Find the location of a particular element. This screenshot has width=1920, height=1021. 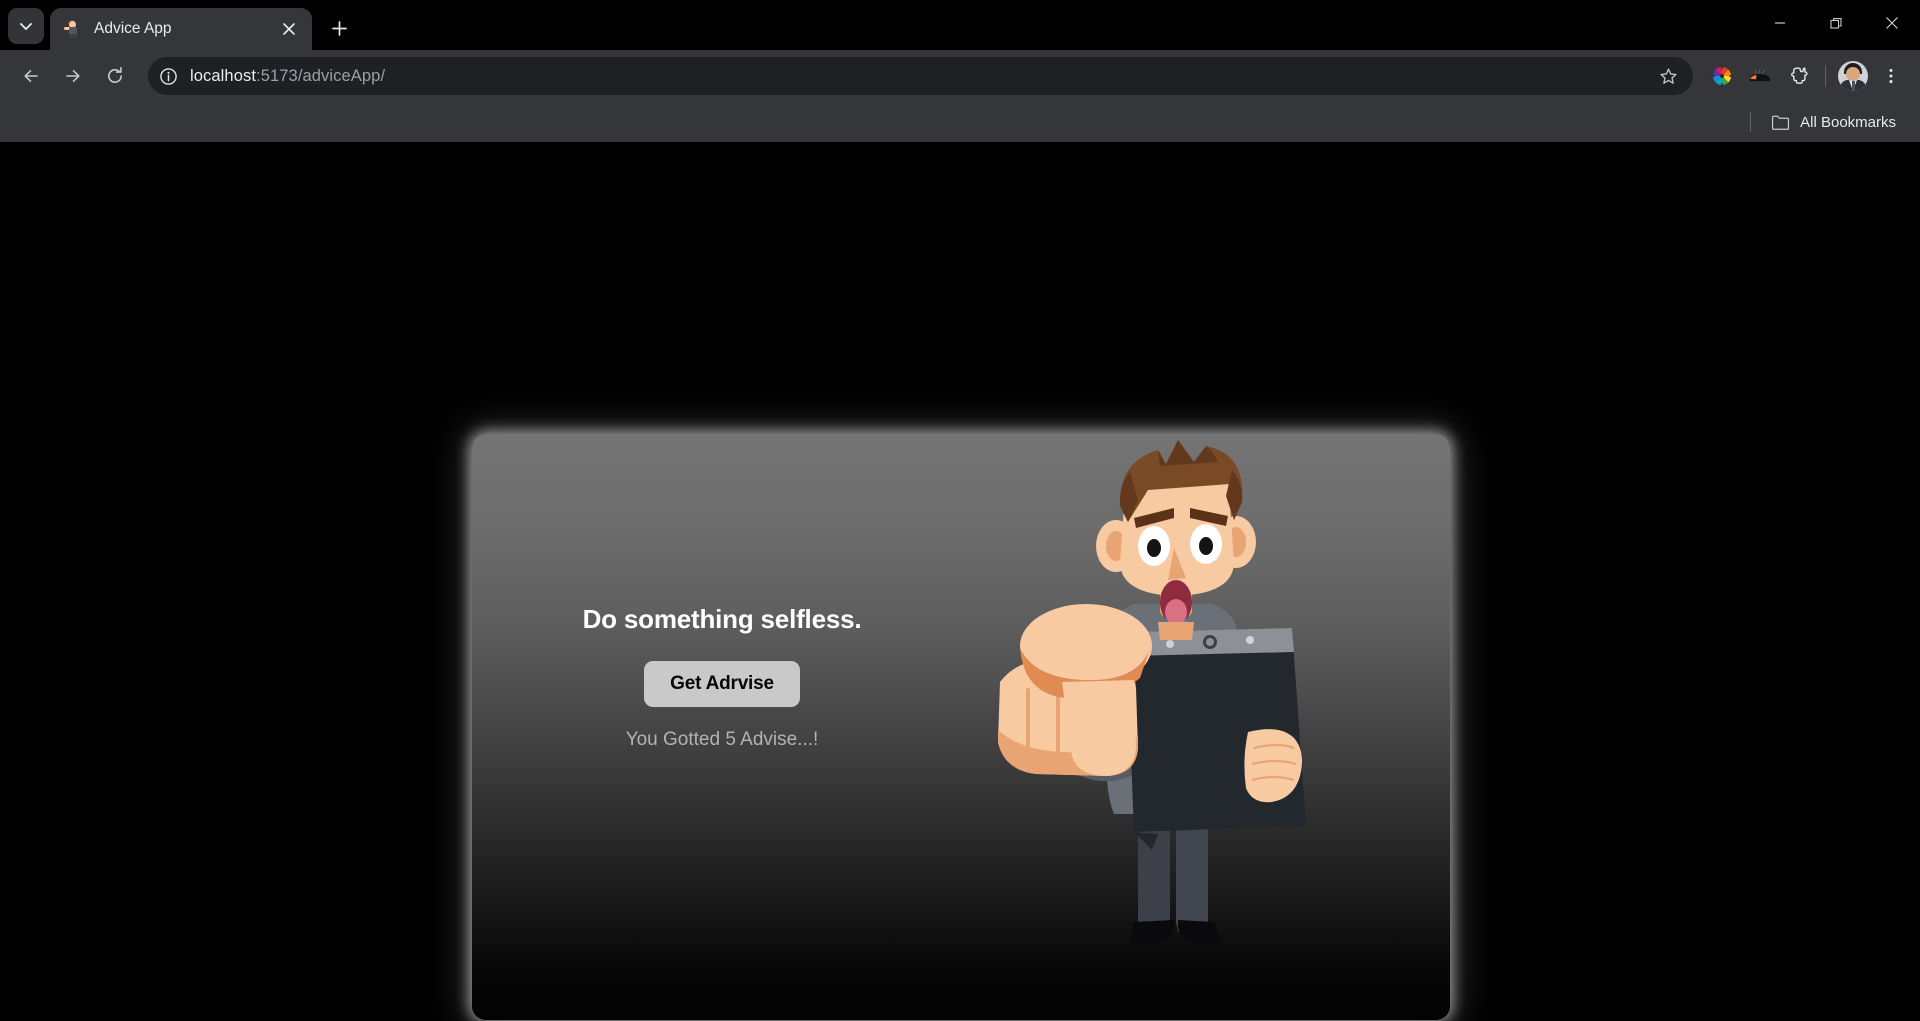

plus-icon is located at coordinates (339, 28).